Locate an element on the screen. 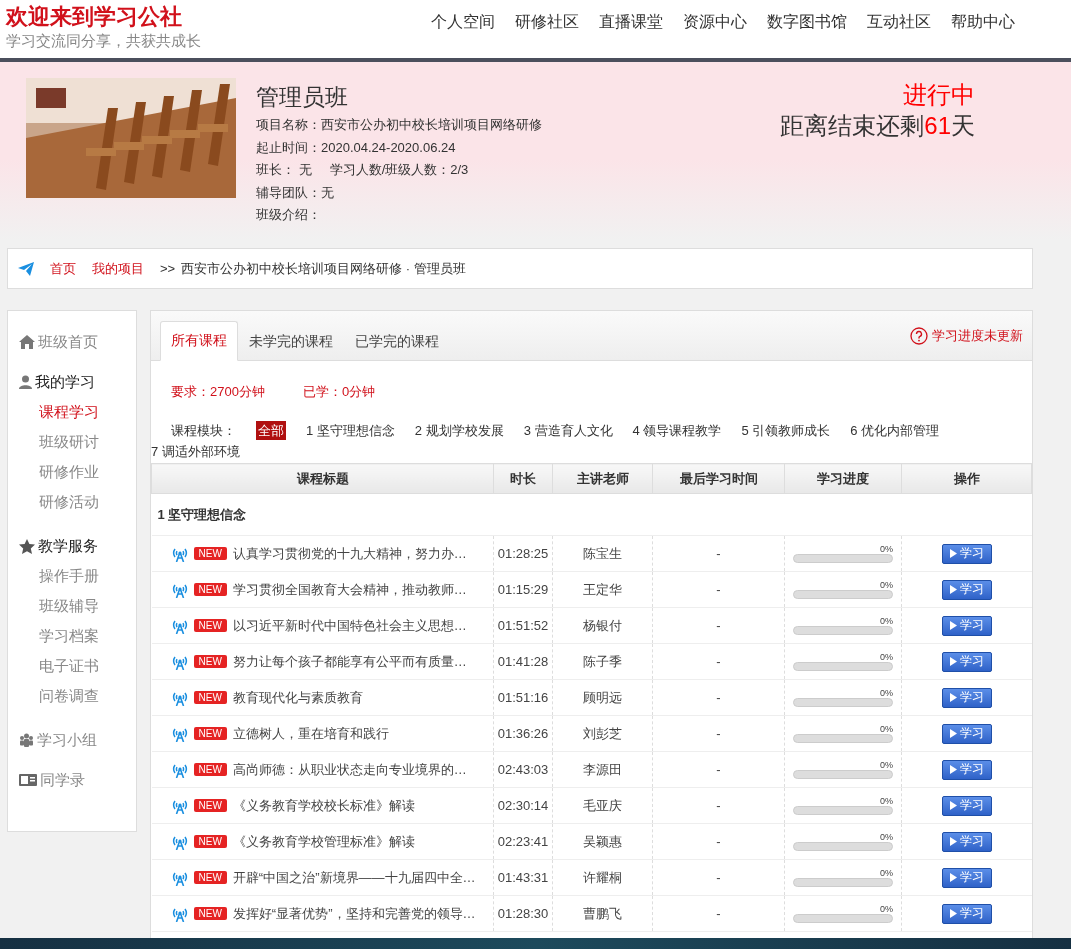 This screenshot has width=1071, height=949. nav-link: 数字图书馆 is located at coordinates (807, 23).